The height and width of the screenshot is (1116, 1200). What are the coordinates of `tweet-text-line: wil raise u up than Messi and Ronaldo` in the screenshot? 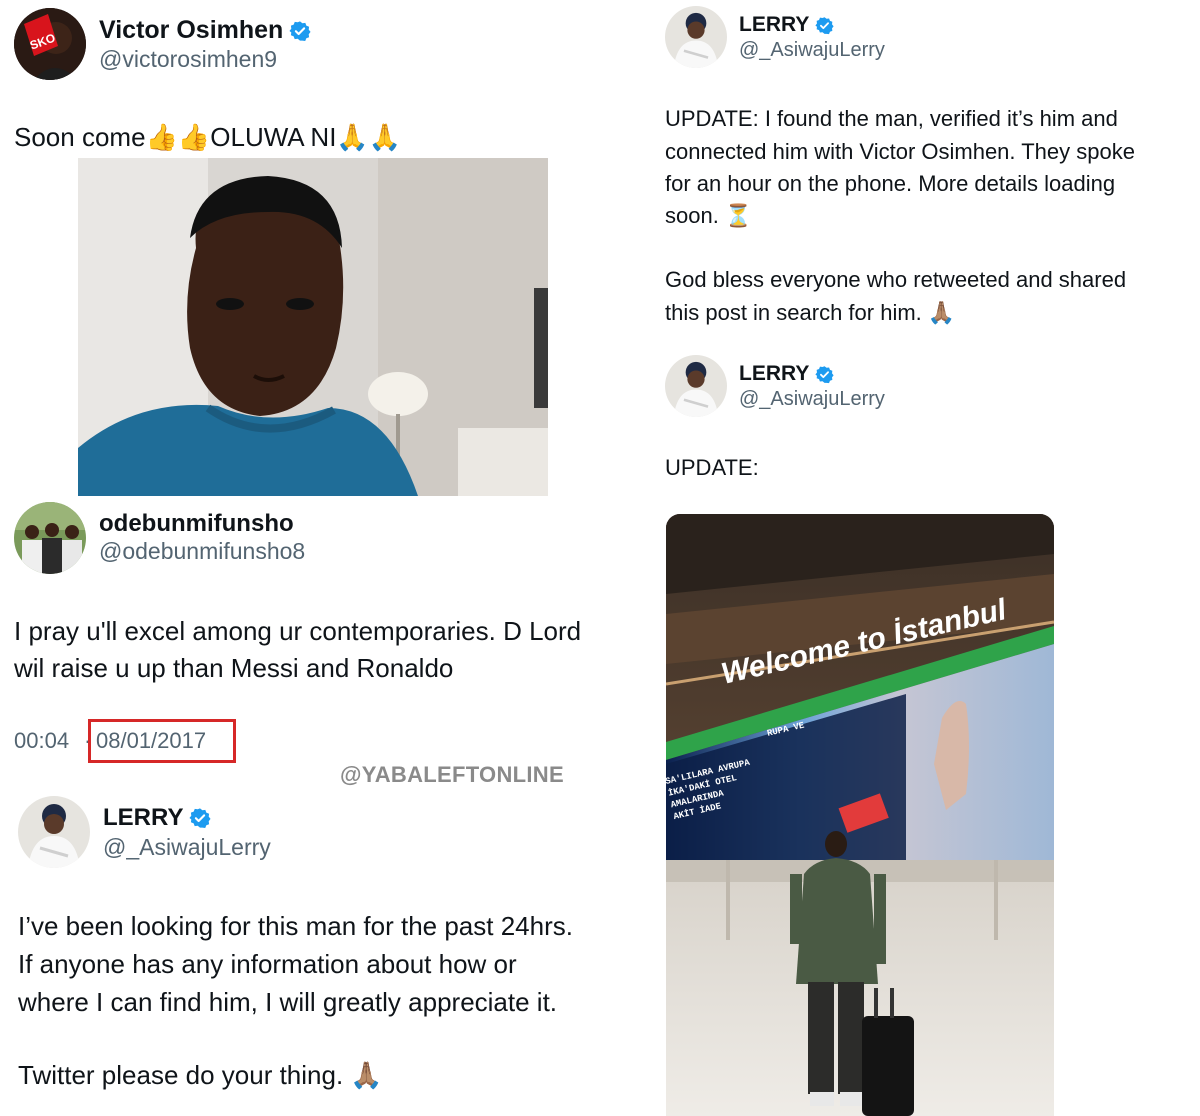 It's located at (234, 668).